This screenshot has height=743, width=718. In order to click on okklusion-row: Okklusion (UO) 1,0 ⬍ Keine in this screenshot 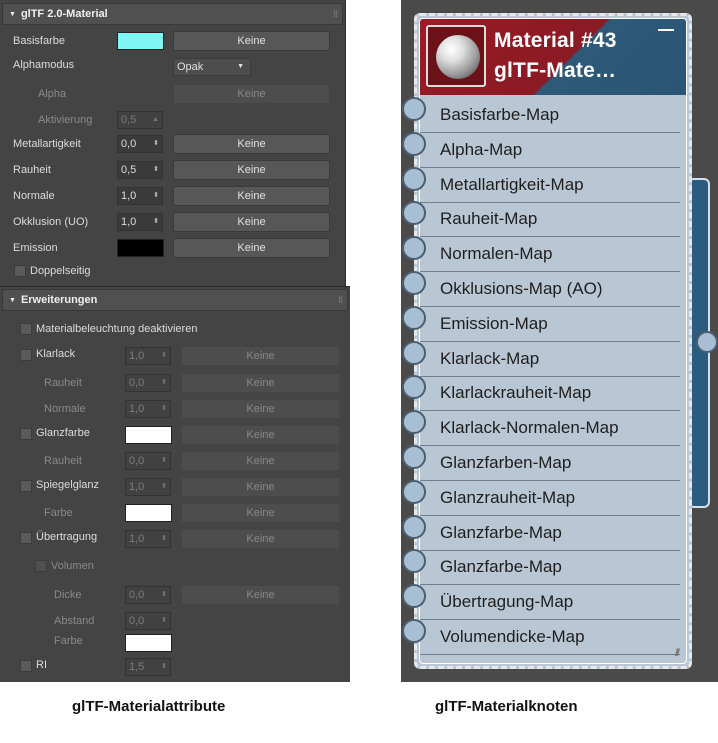, I will do `click(172, 223)`.